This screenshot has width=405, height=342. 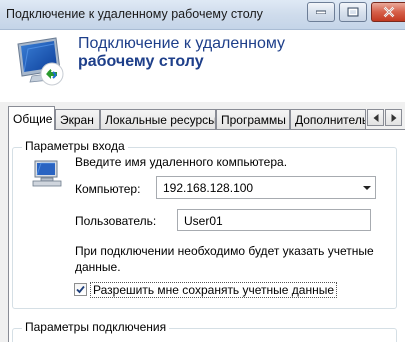 What do you see at coordinates (328, 119) in the screenshot?
I see `tab-advanced: Дополнительно` at bounding box center [328, 119].